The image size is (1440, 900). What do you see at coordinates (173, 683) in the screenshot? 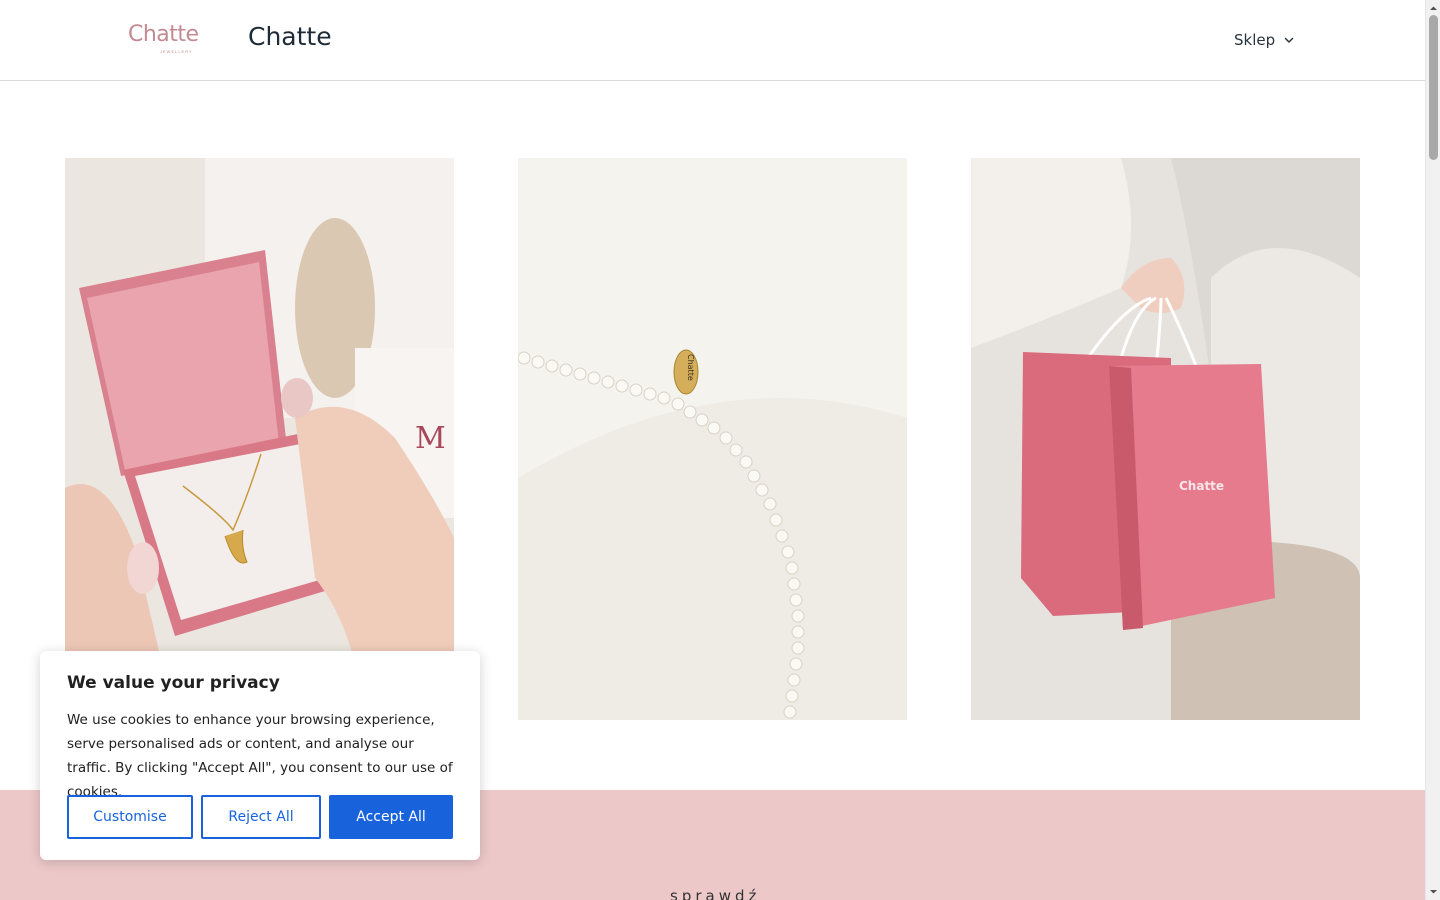
I see `cookie-title: We value your privacy` at bounding box center [173, 683].